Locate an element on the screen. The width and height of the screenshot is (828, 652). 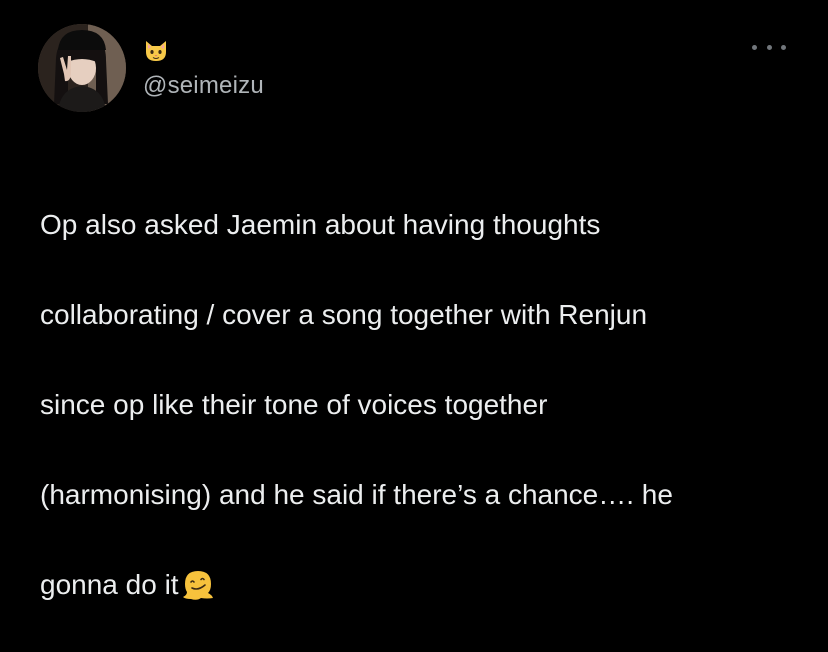
avatar-photo is located at coordinates (82, 68).